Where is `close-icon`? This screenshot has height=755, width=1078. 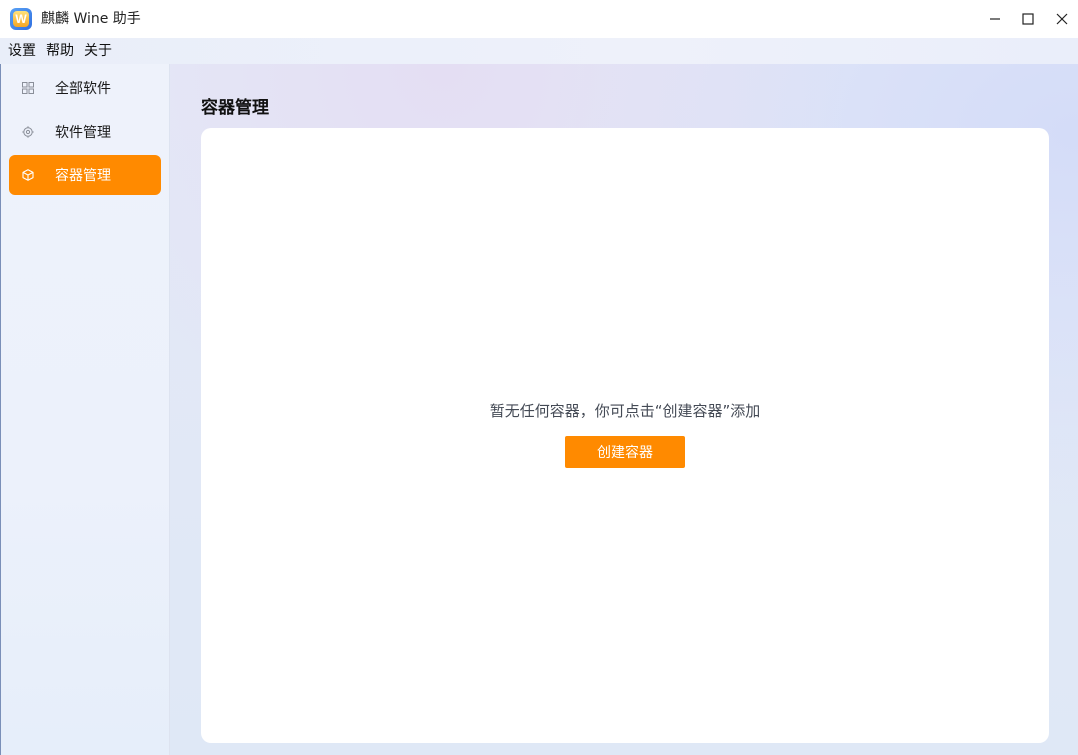
close-icon is located at coordinates (1062, 19).